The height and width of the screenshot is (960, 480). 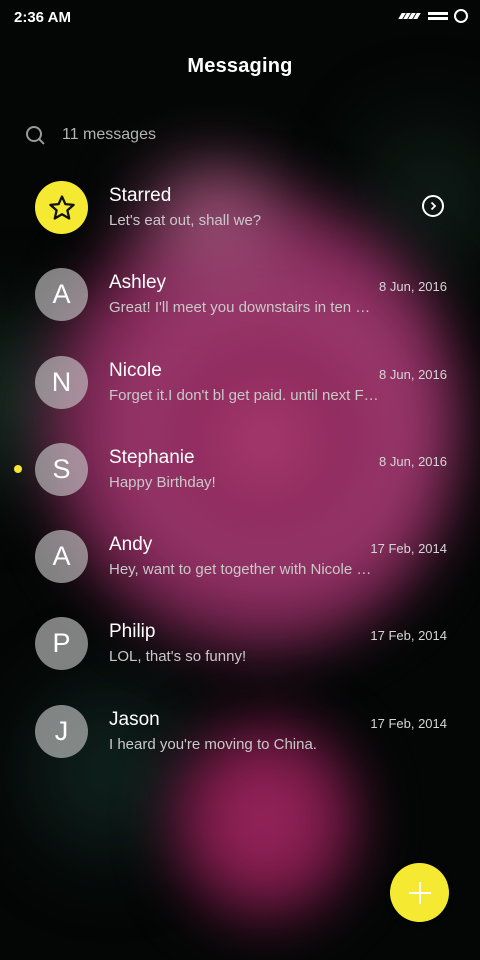 I want to click on star-icon, so click(x=61, y=207).